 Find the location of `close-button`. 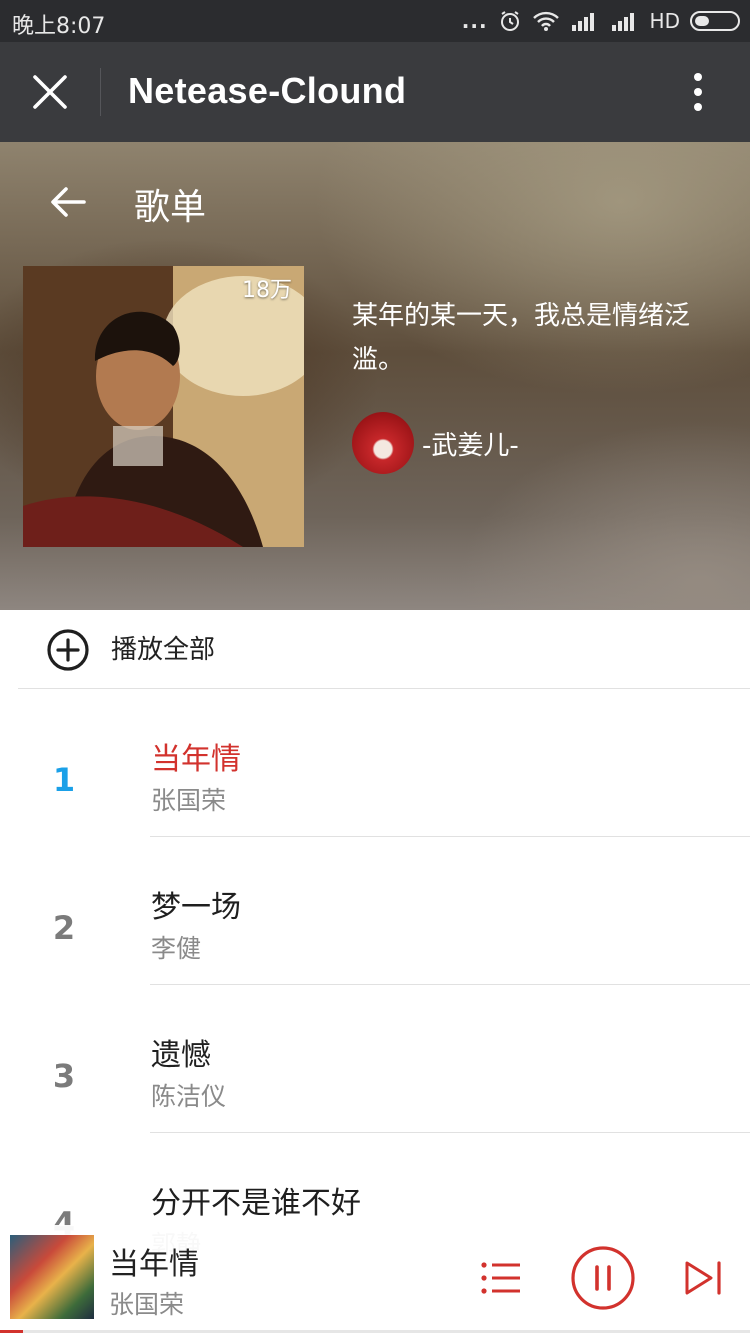

close-button is located at coordinates (50, 92).